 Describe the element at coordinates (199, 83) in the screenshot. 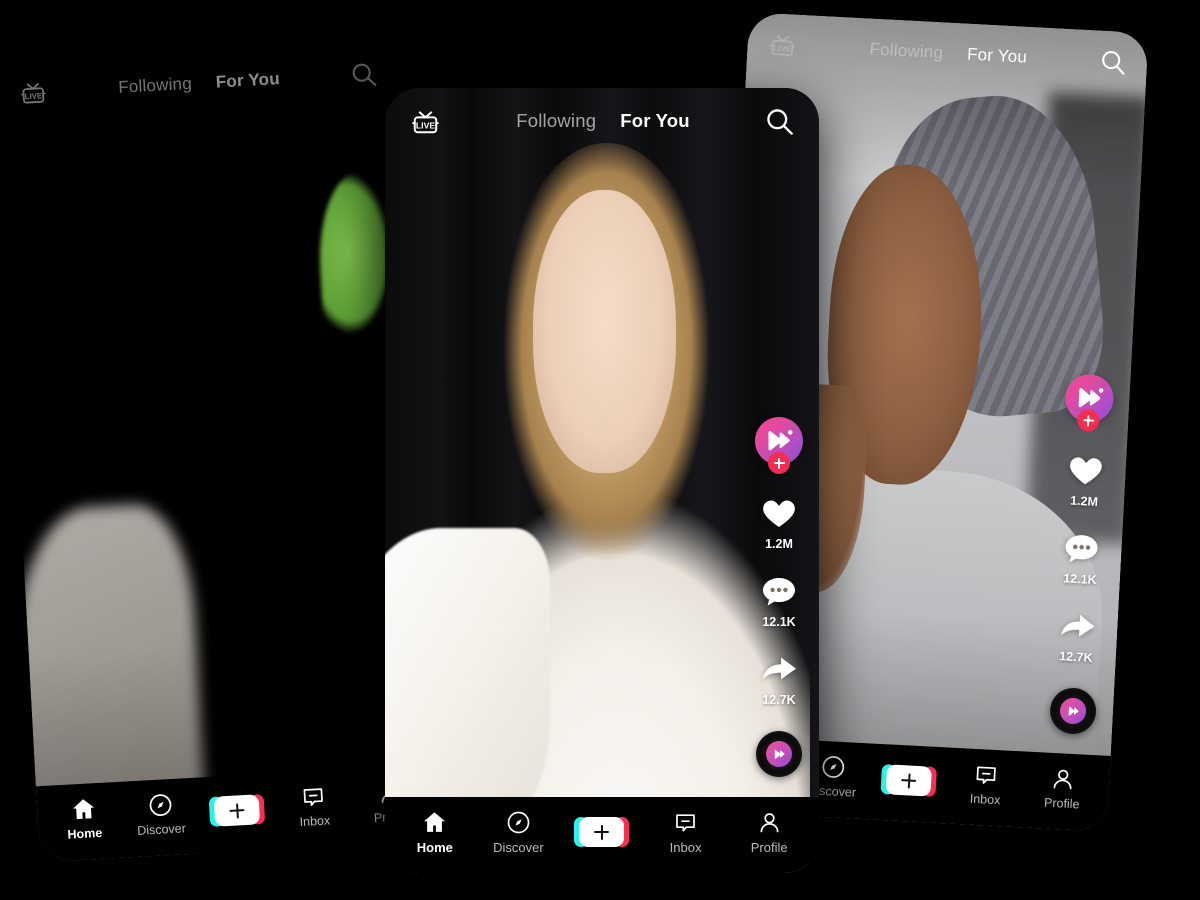

I see `feed-tabs-left: Following For You` at that location.